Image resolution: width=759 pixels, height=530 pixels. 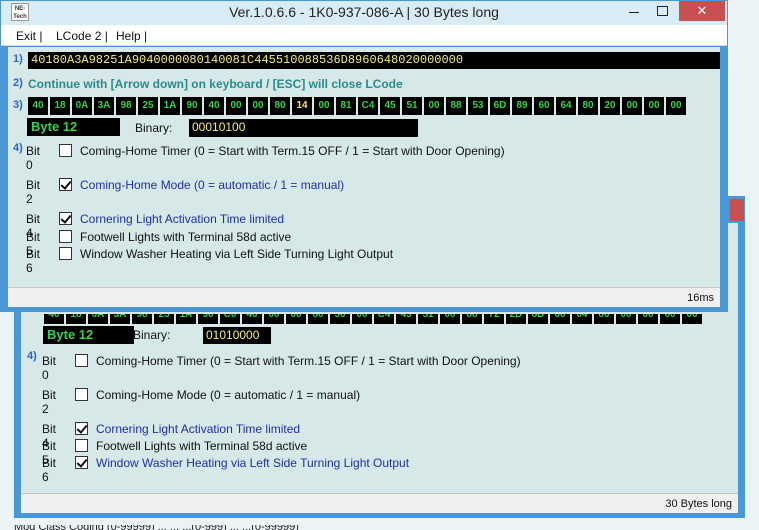 I want to click on binary-label: Binary:, so click(x=154, y=128).